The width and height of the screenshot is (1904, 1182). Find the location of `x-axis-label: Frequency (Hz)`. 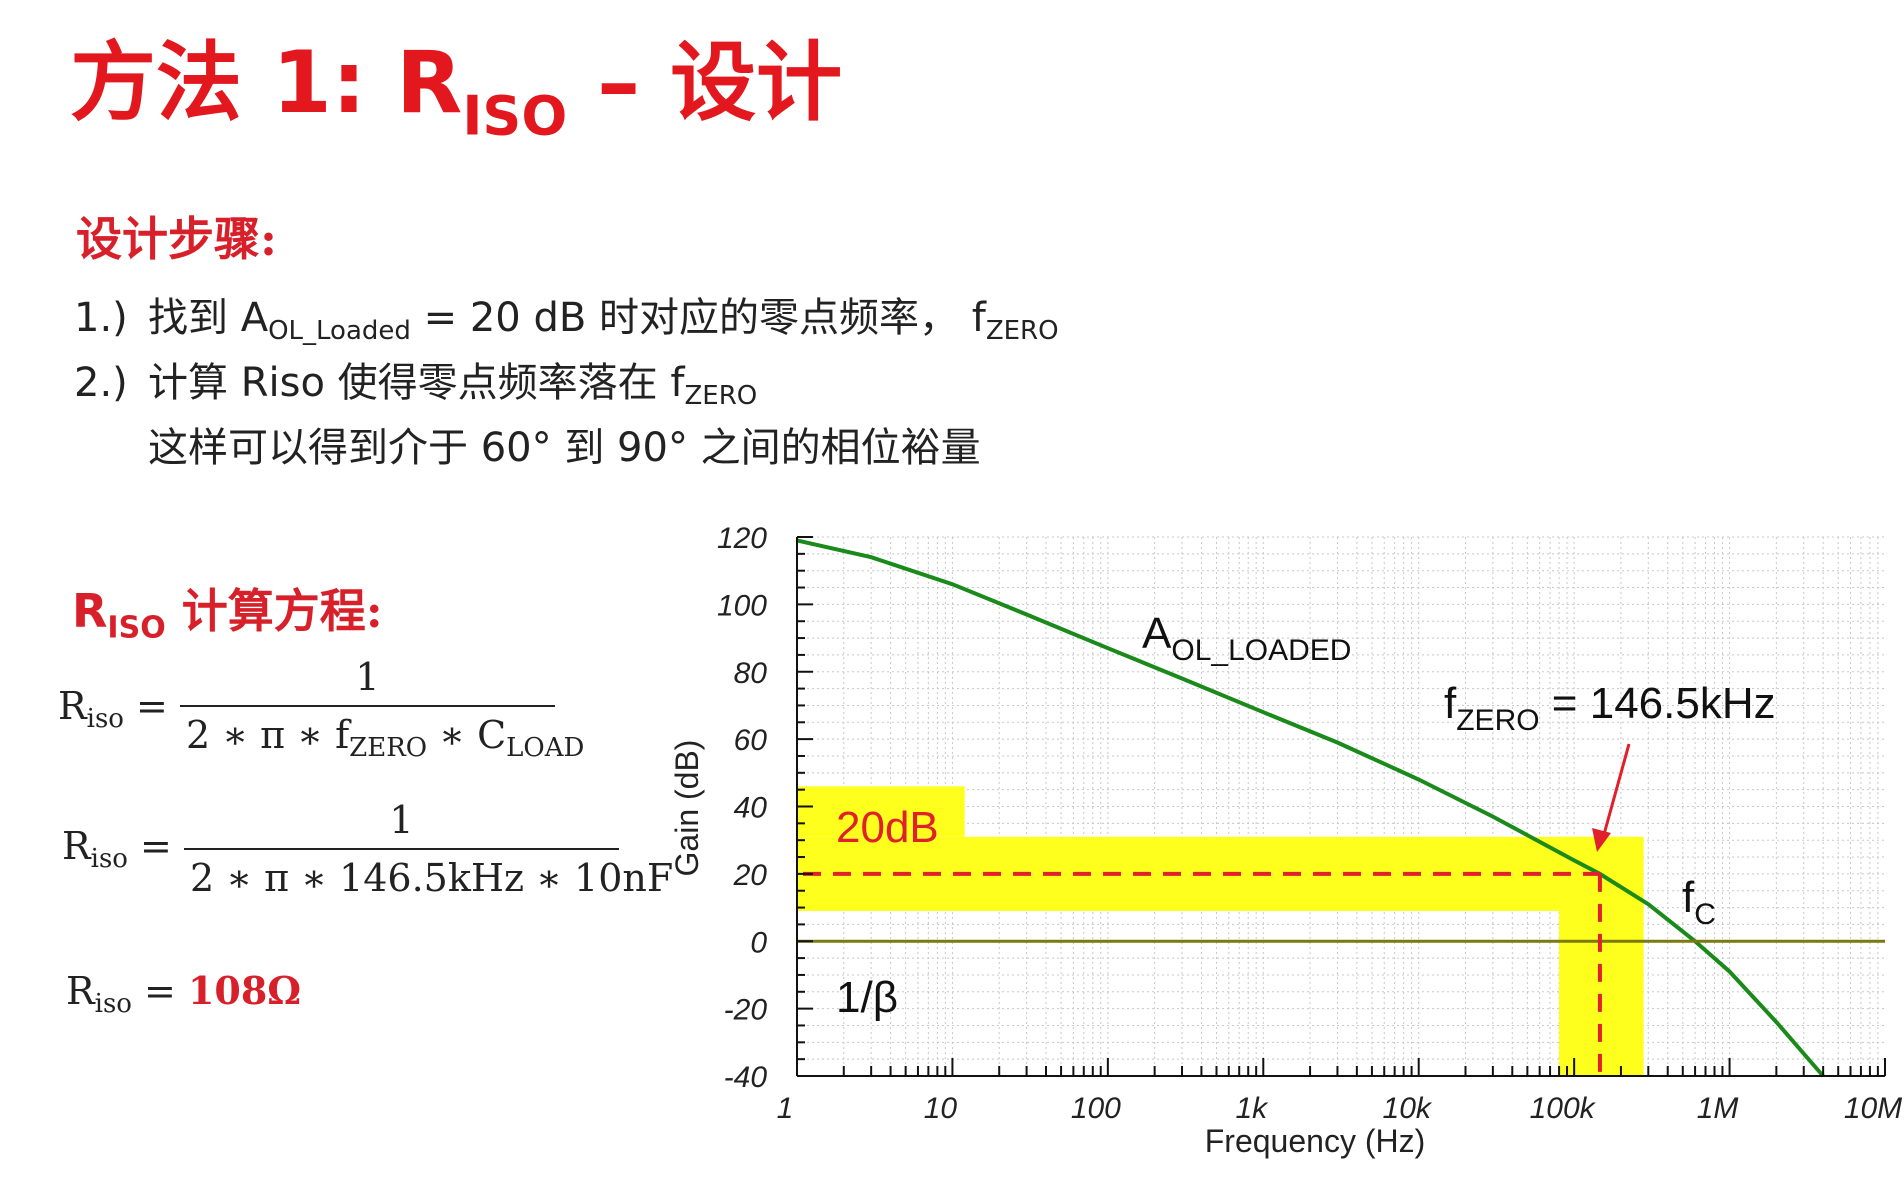

x-axis-label: Frequency (Hz) is located at coordinates (1315, 1141).